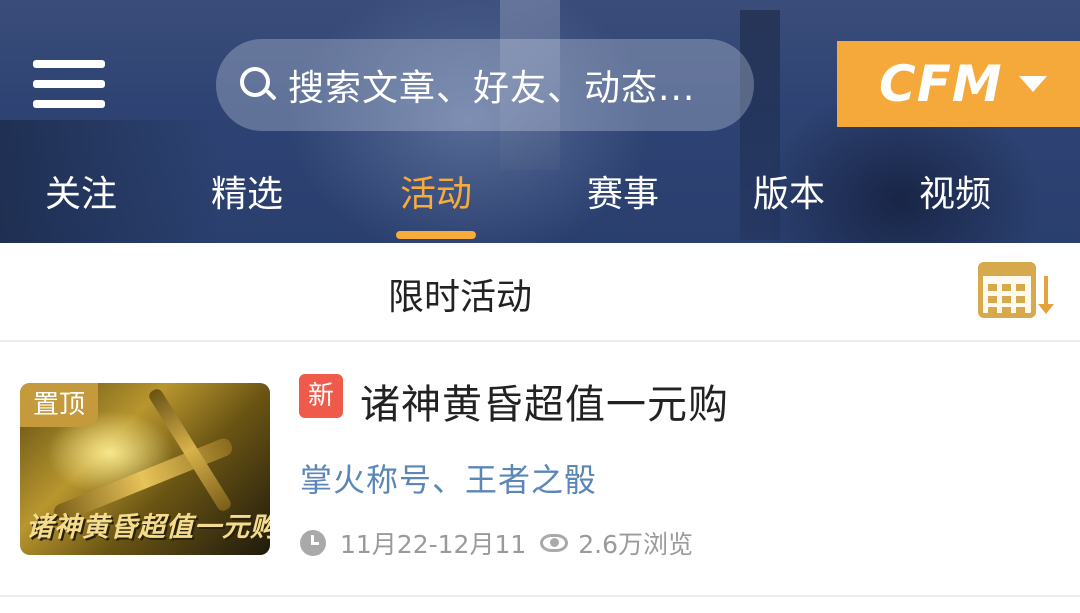  I want to click on eye-icon, so click(554, 543).